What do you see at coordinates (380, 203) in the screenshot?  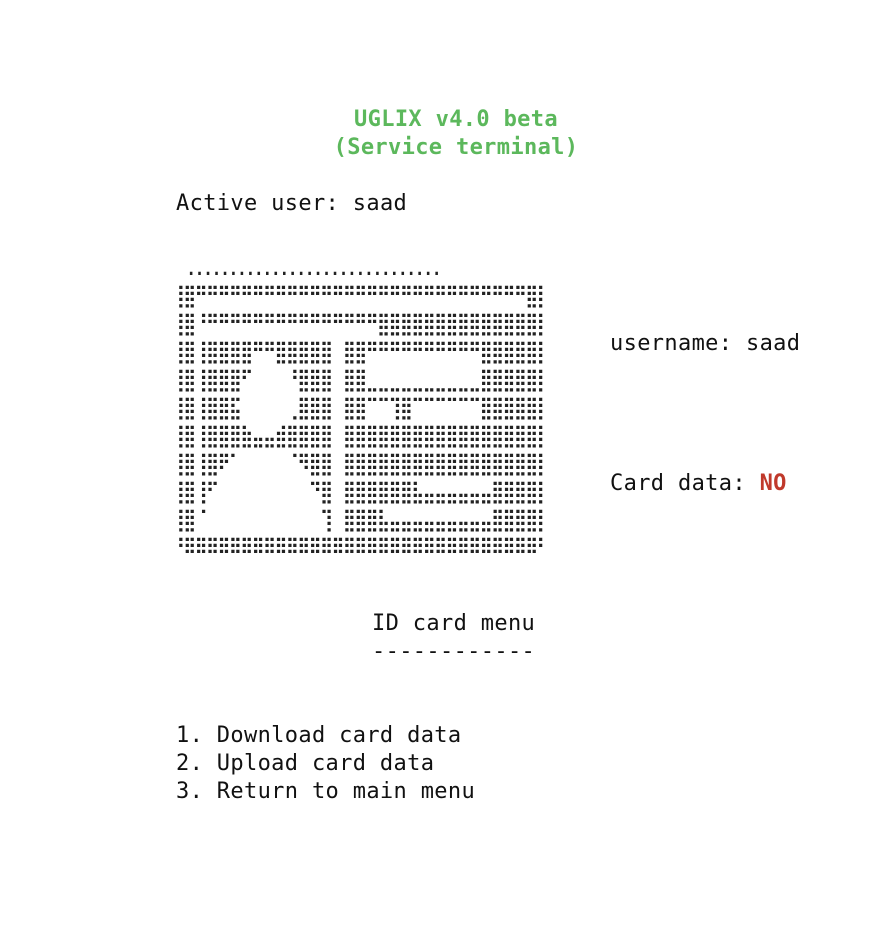 I see `active-user-value: saad` at bounding box center [380, 203].